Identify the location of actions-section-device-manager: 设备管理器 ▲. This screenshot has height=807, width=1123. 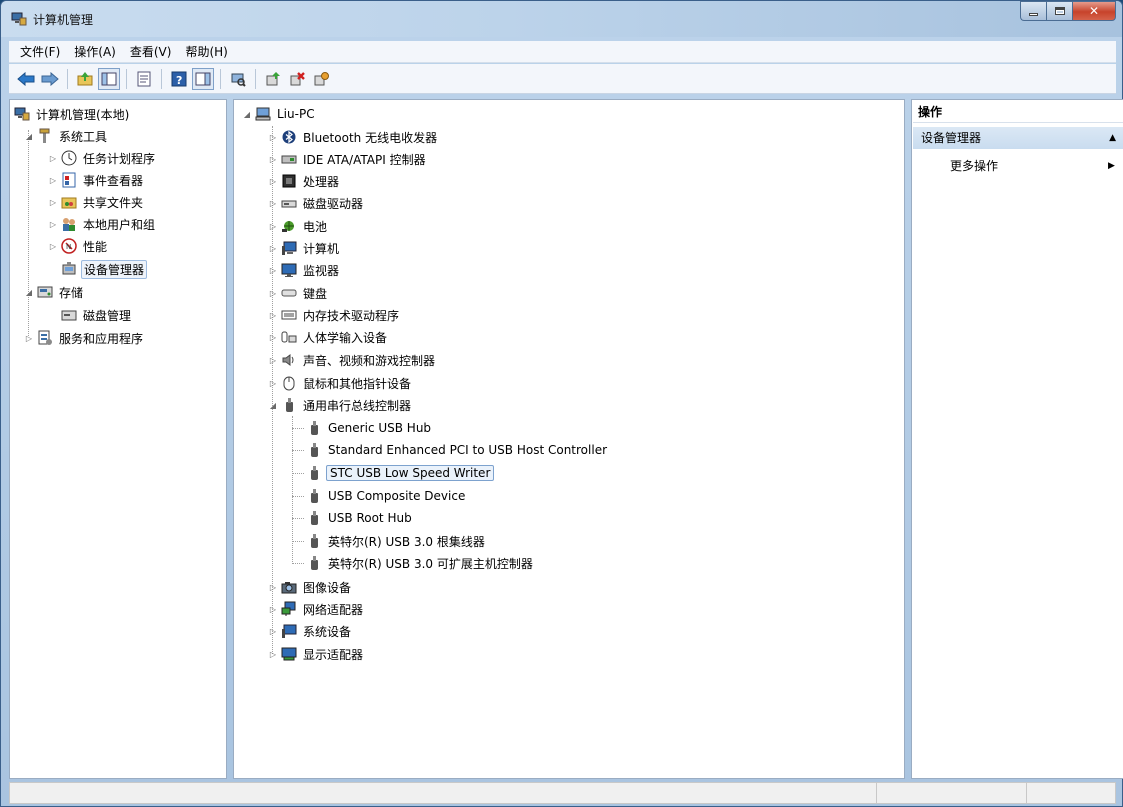
(1018, 138).